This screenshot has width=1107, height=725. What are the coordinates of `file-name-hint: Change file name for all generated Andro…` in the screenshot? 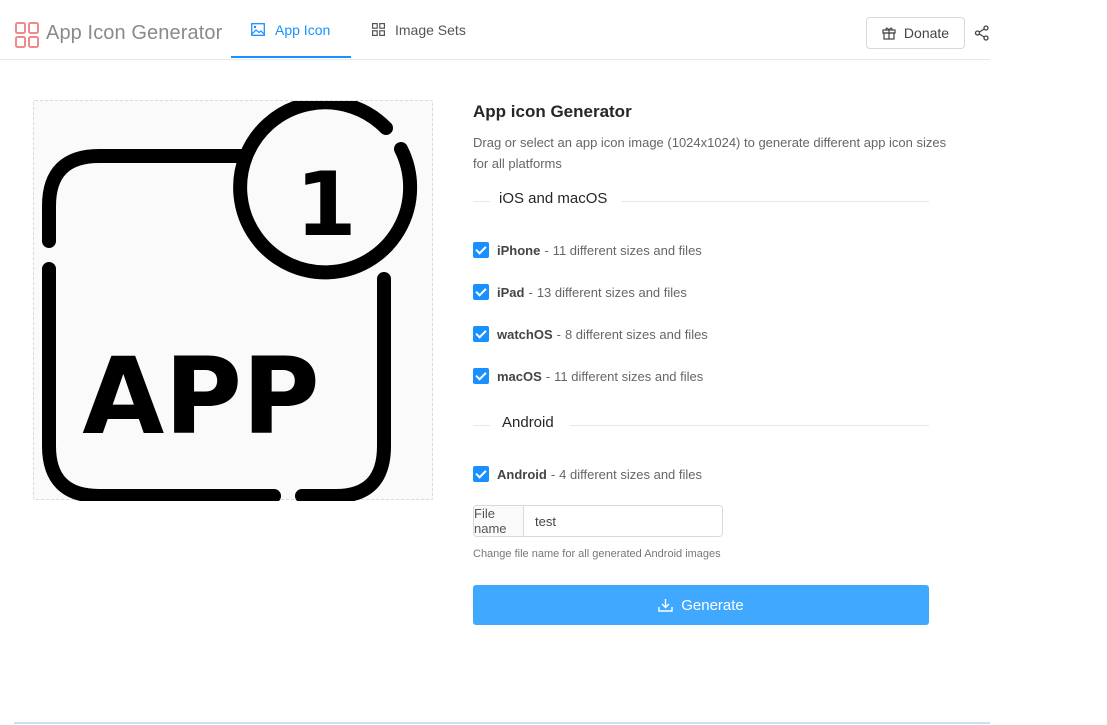 It's located at (597, 554).